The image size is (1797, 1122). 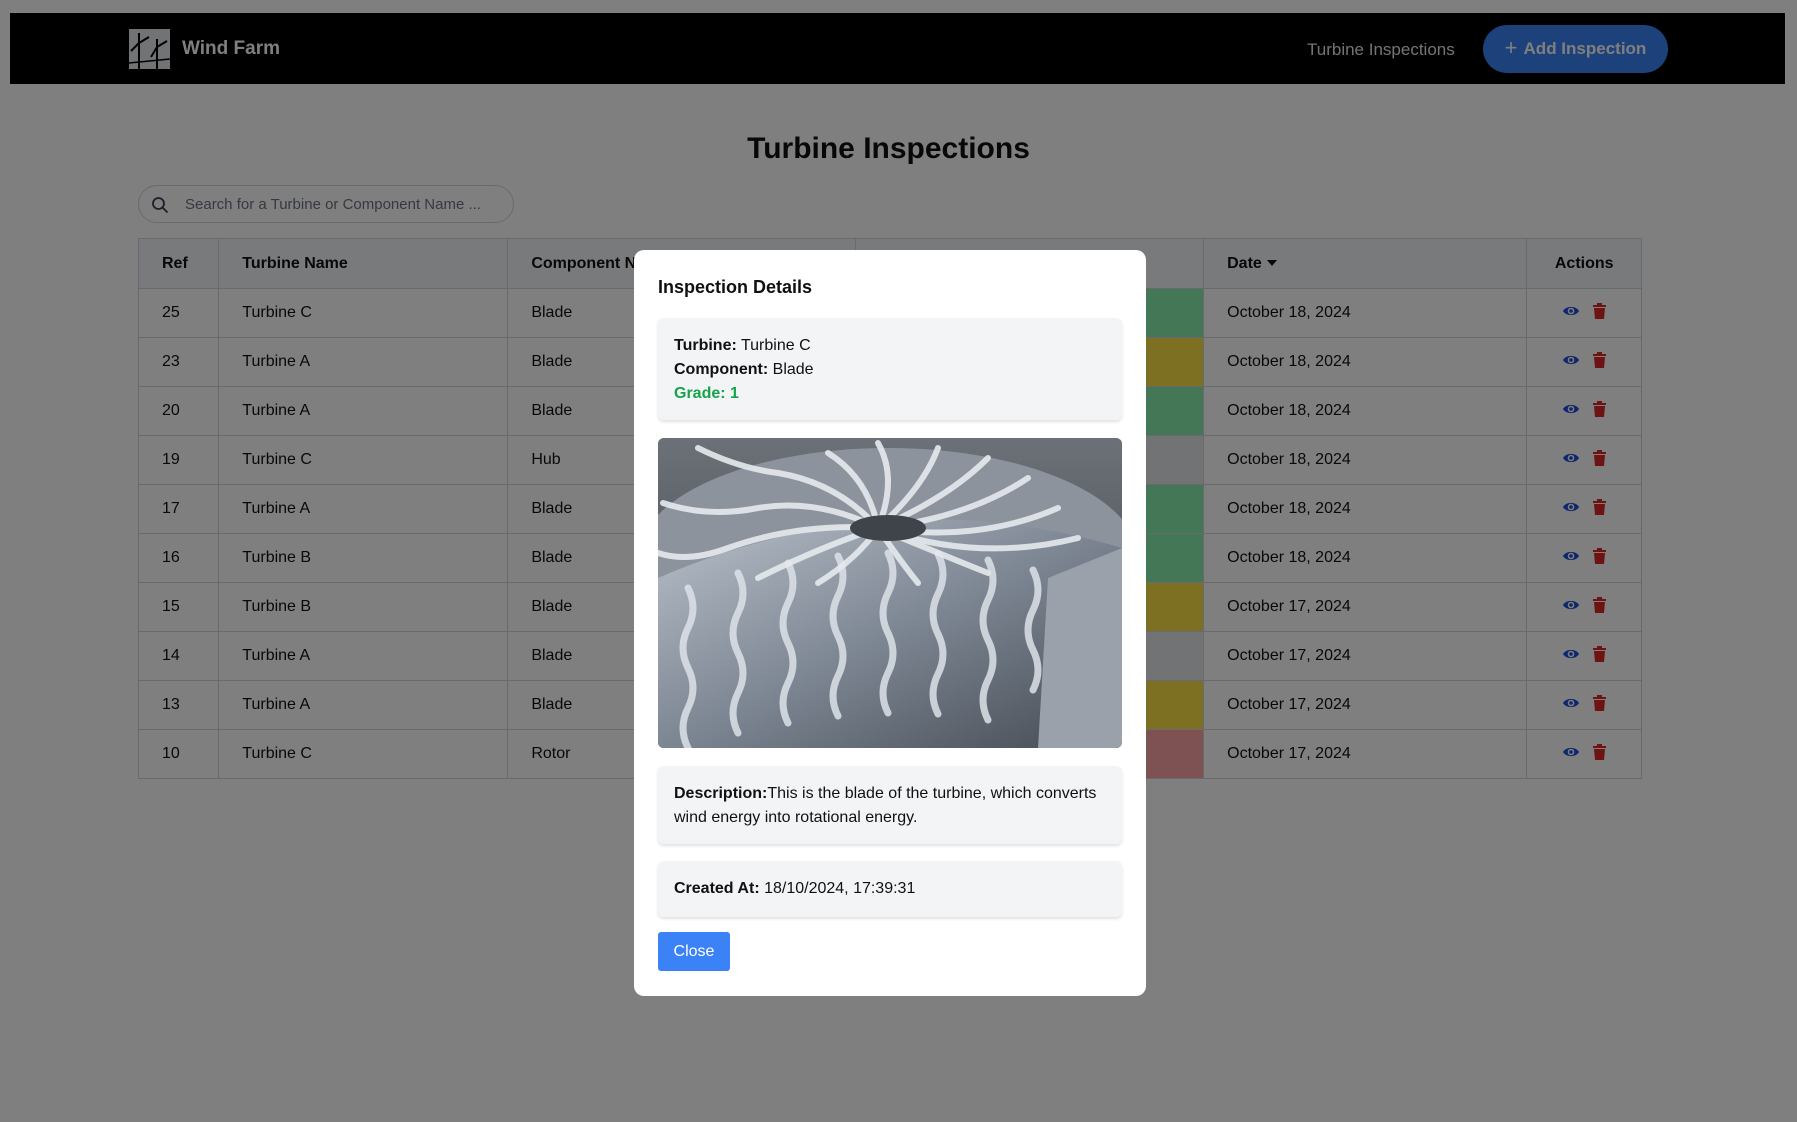 I want to click on created-at-label: Created At:, so click(x=717, y=888).